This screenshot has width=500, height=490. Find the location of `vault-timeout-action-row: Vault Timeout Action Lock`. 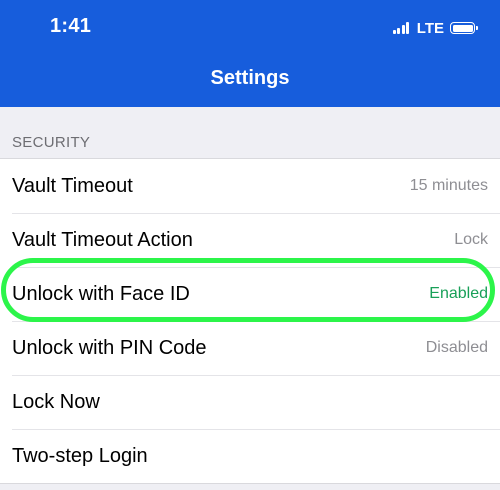

vault-timeout-action-row: Vault Timeout Action Lock is located at coordinates (250, 240).